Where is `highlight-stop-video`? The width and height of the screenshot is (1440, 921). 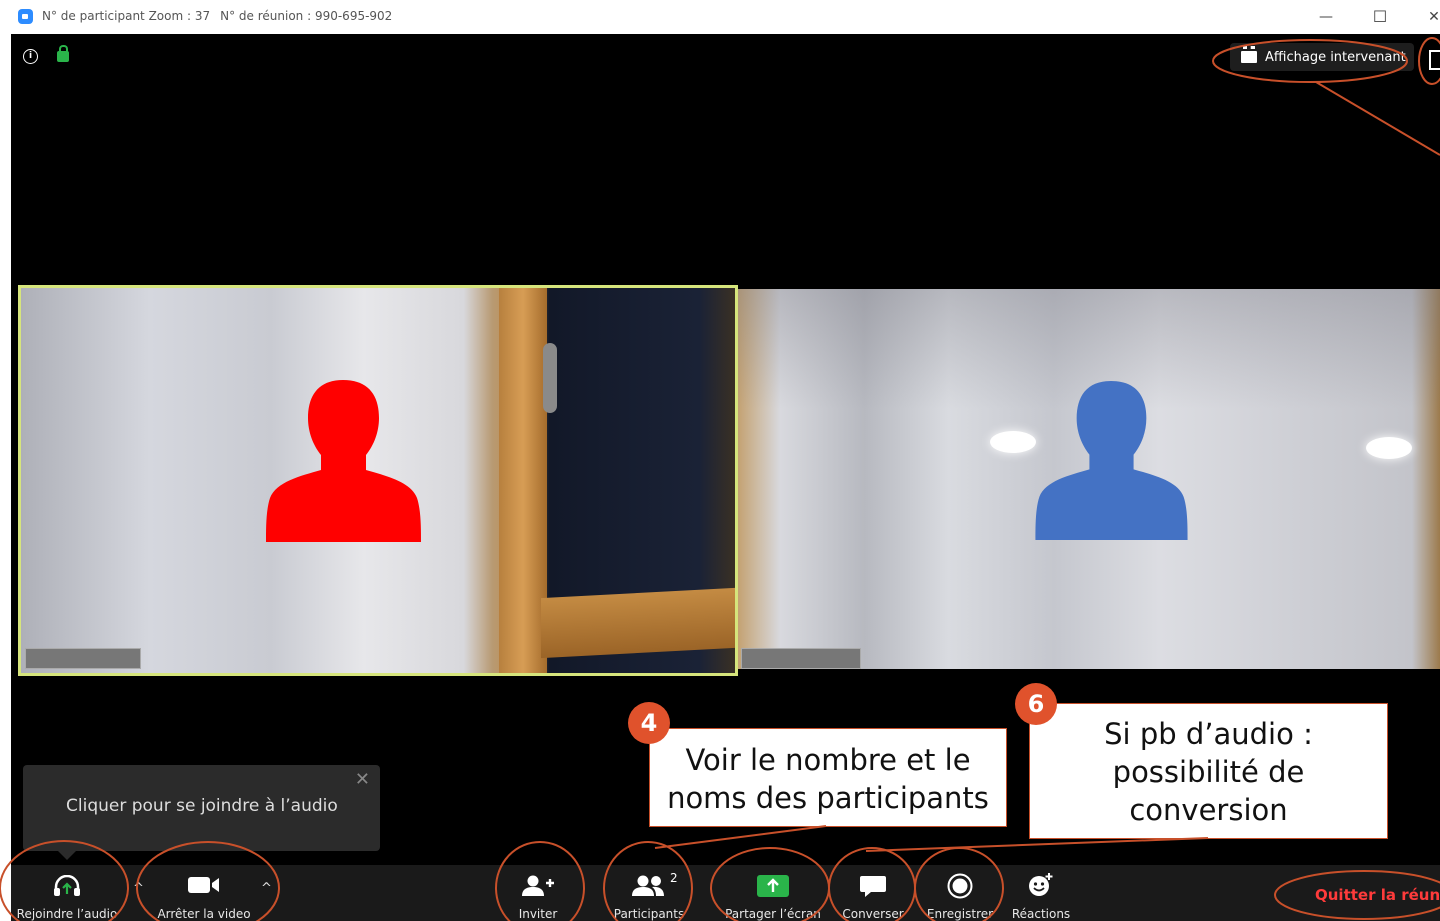 highlight-stop-video is located at coordinates (208, 881).